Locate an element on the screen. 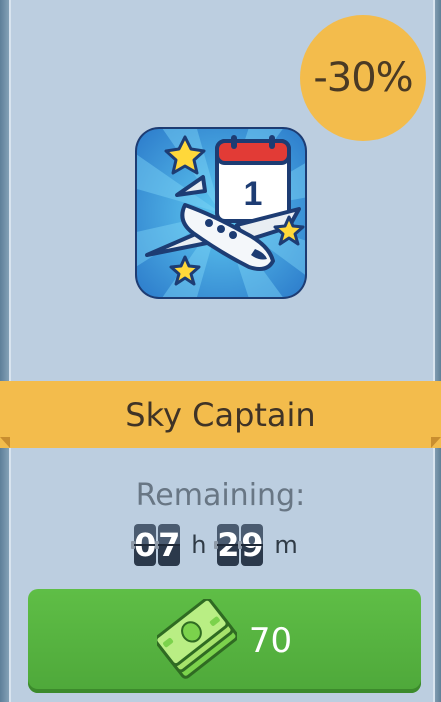 The width and height of the screenshot is (441, 702). minutes-digit: 9 is located at coordinates (251, 545).